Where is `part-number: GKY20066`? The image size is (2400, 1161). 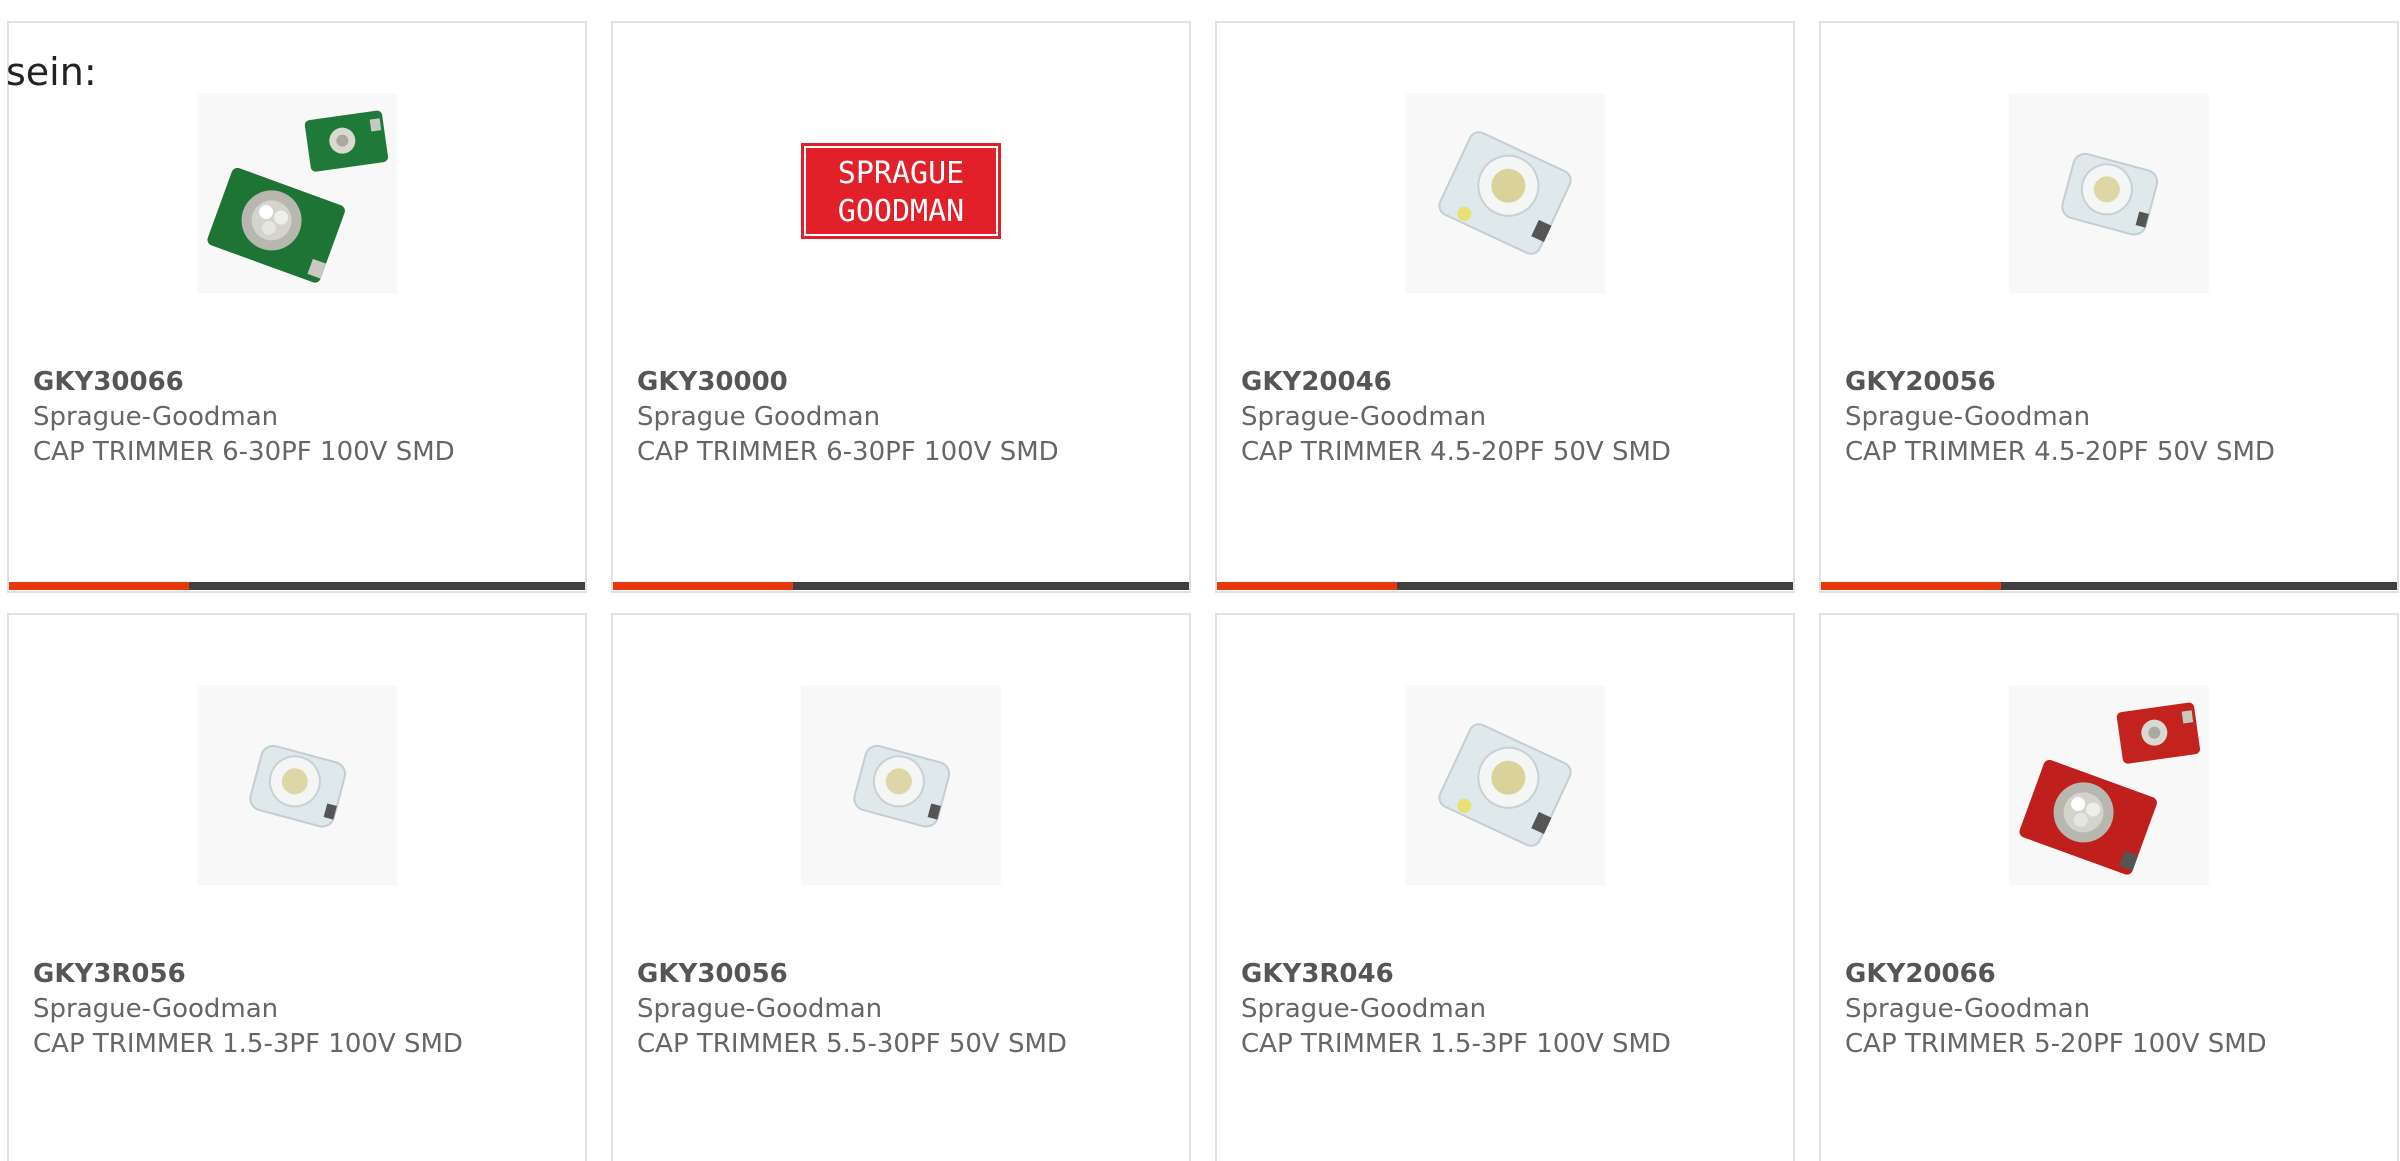 part-number: GKY20066 is located at coordinates (2056, 974).